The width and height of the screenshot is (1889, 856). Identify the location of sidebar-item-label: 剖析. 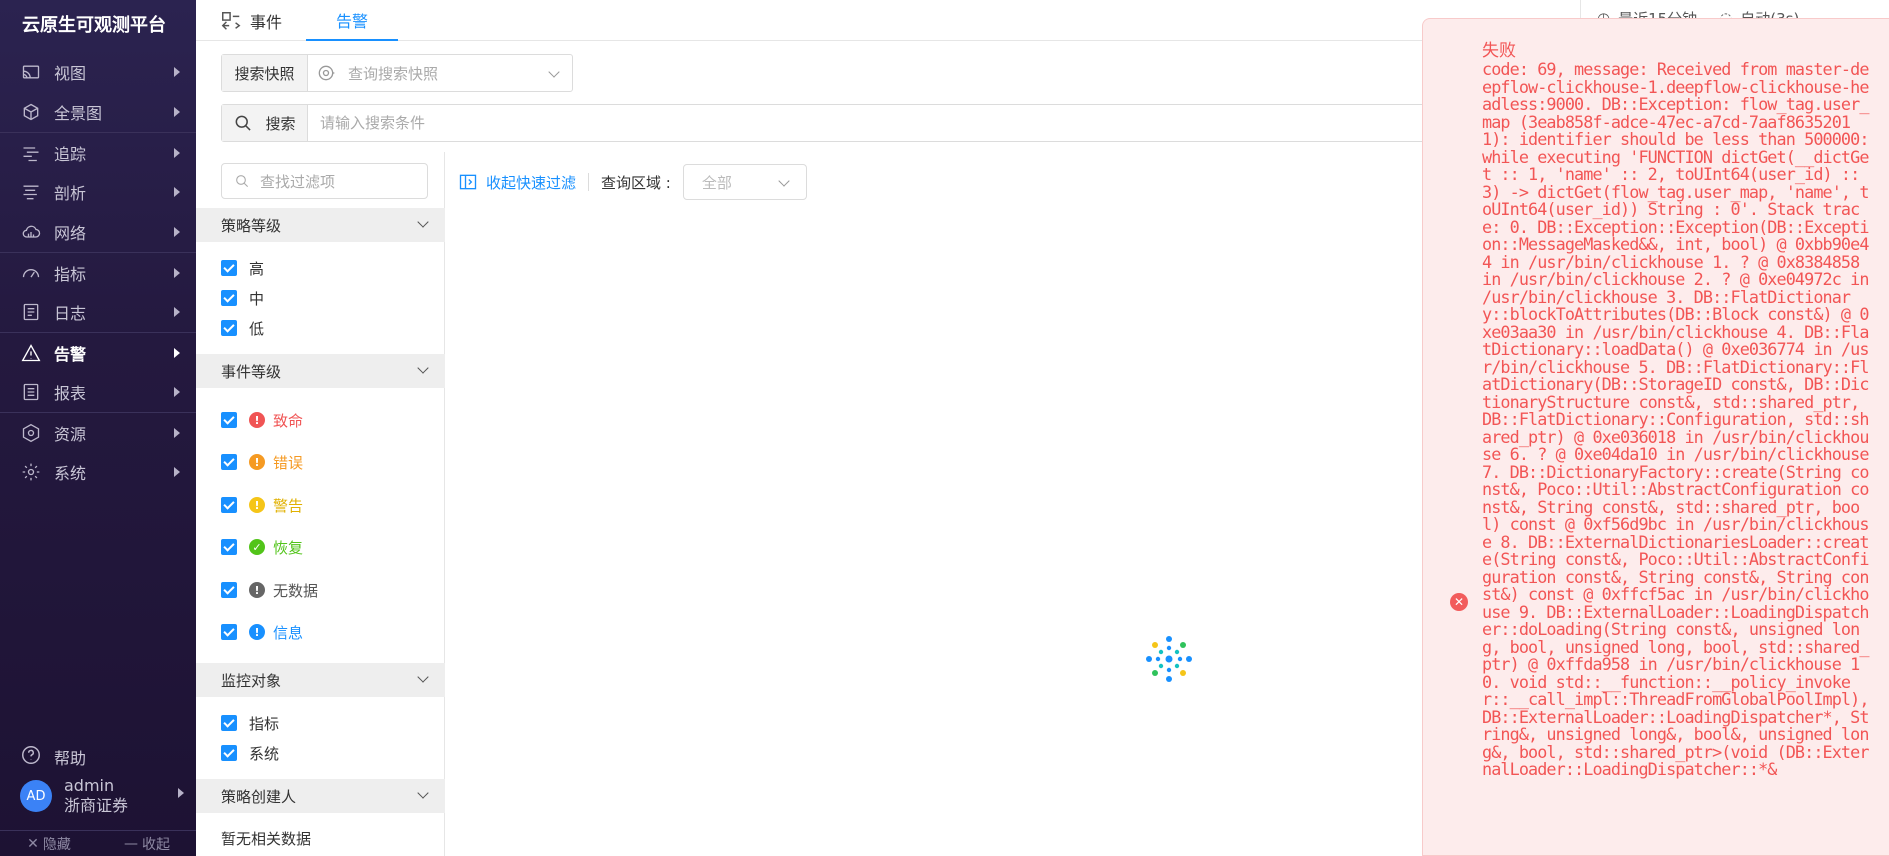
(70, 193).